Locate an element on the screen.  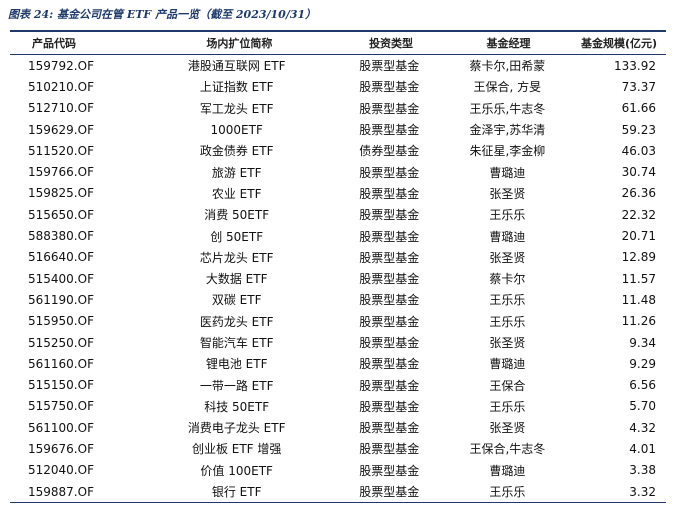
cell-short-name: 银行 ETF is located at coordinates (236, 492).